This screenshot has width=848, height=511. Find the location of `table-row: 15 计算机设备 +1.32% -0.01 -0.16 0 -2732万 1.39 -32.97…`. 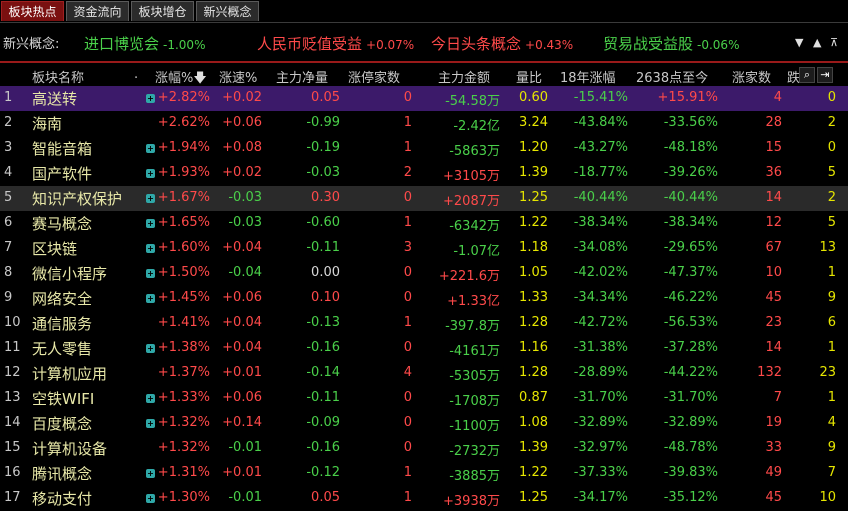

table-row: 15 计算机设备 +1.32% -0.01 -0.16 0 -2732万 1.39 -32.97… is located at coordinates (424, 448).